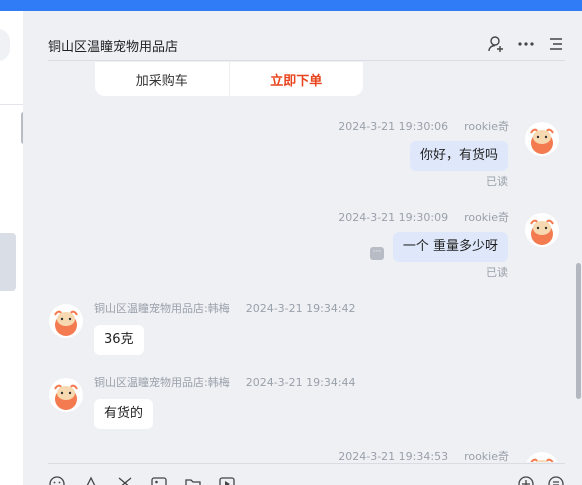 The width and height of the screenshot is (582, 485). Describe the element at coordinates (556, 480) in the screenshot. I see `note-icon` at that location.